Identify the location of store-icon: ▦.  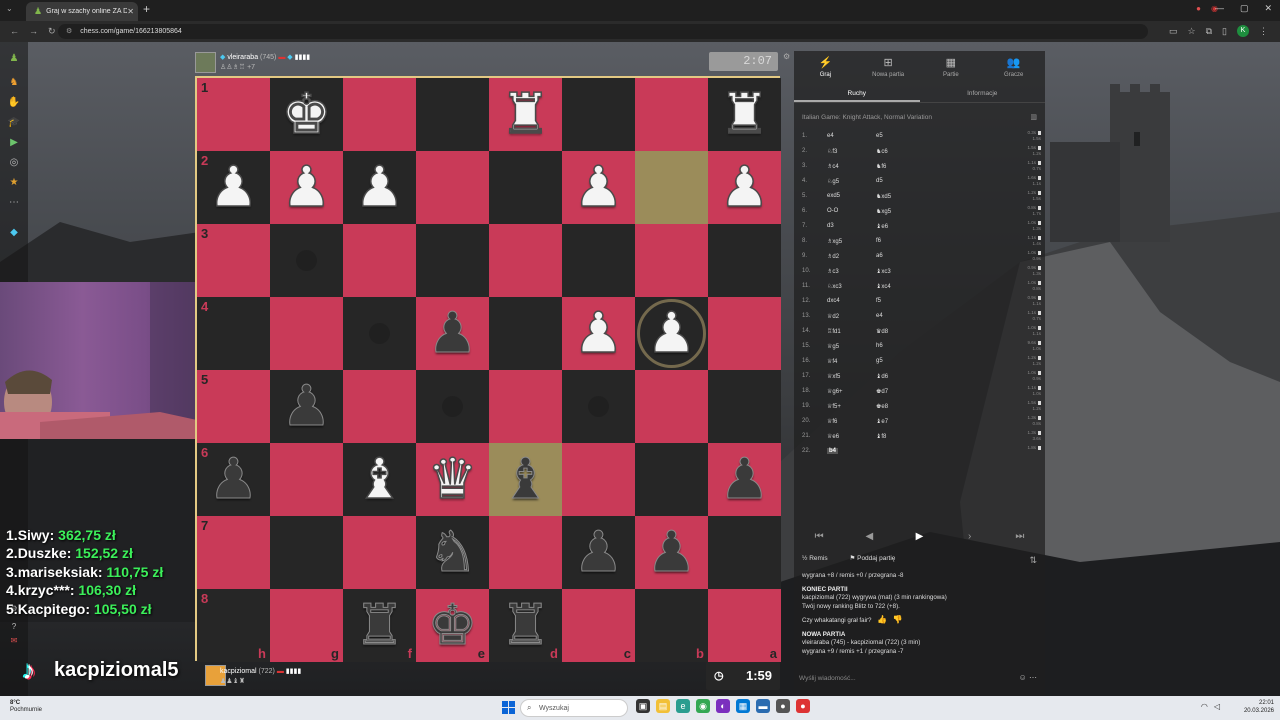
(743, 706).